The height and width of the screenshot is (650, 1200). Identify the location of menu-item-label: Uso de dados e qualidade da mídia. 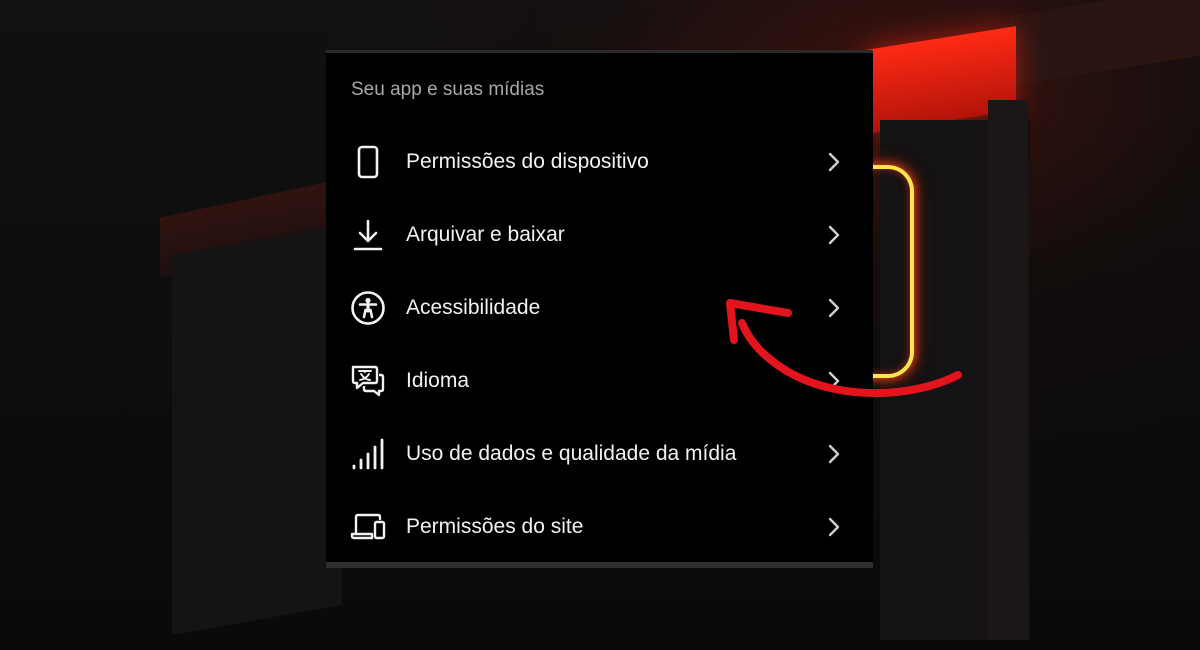
(571, 453).